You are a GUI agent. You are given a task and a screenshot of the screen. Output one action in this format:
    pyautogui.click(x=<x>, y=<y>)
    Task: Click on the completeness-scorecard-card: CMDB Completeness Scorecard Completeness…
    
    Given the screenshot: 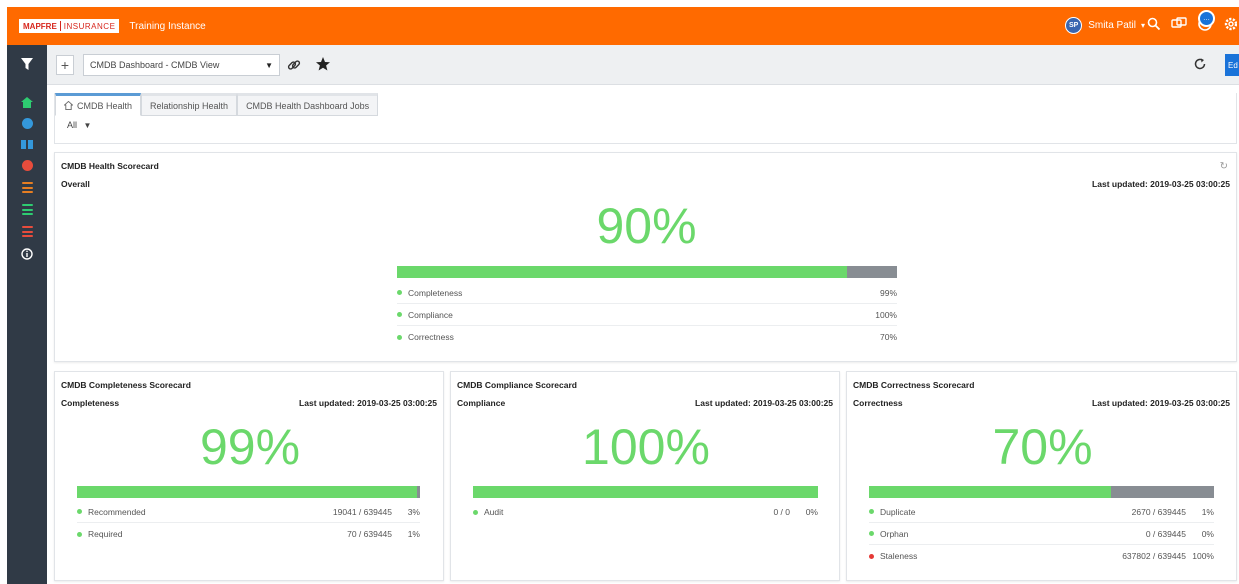 What is the action you would take?
    pyautogui.click(x=249, y=476)
    